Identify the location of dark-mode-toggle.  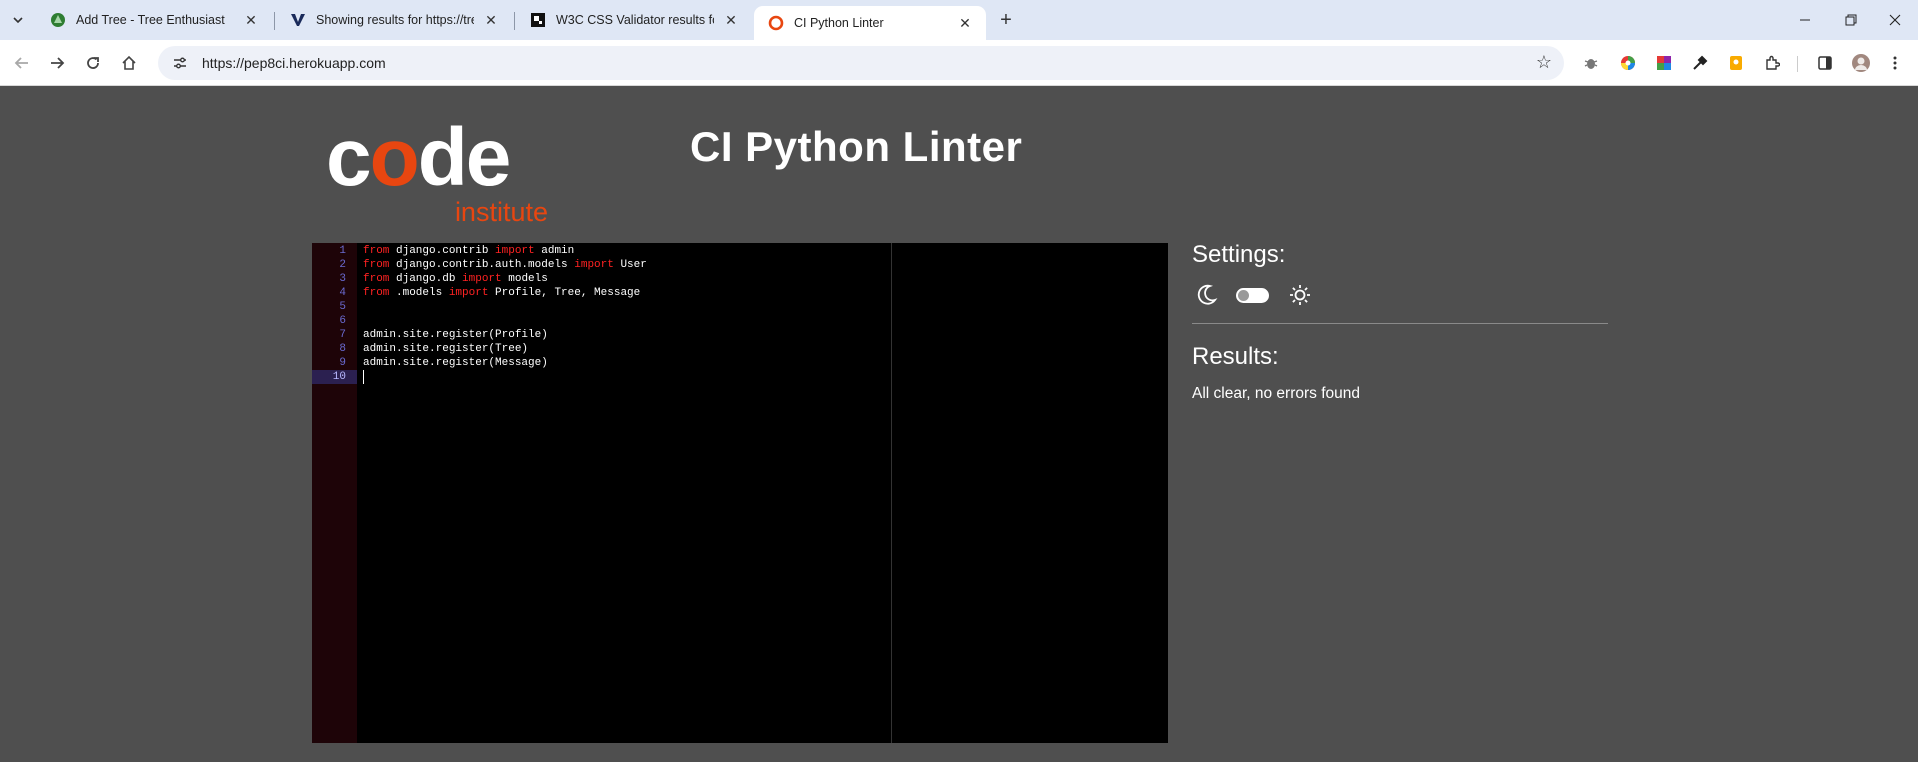
(1252, 295).